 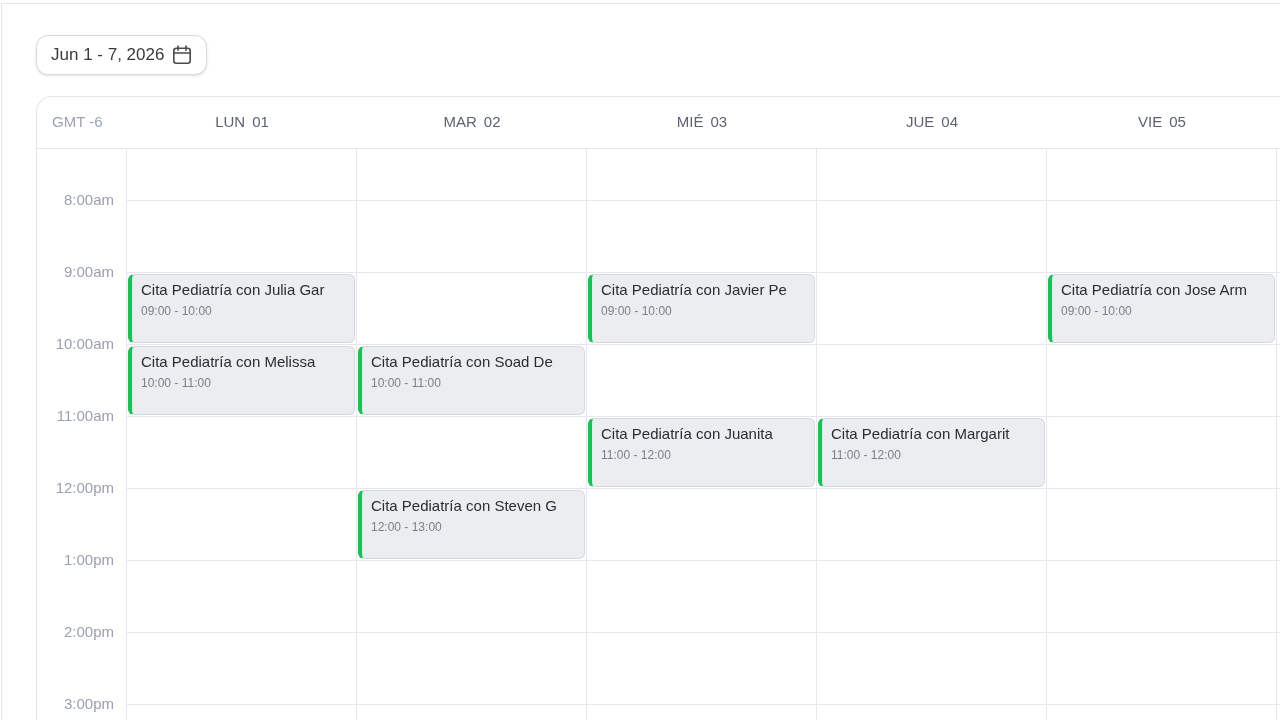 What do you see at coordinates (230, 122) in the screenshot?
I see `weekday-label: LUN` at bounding box center [230, 122].